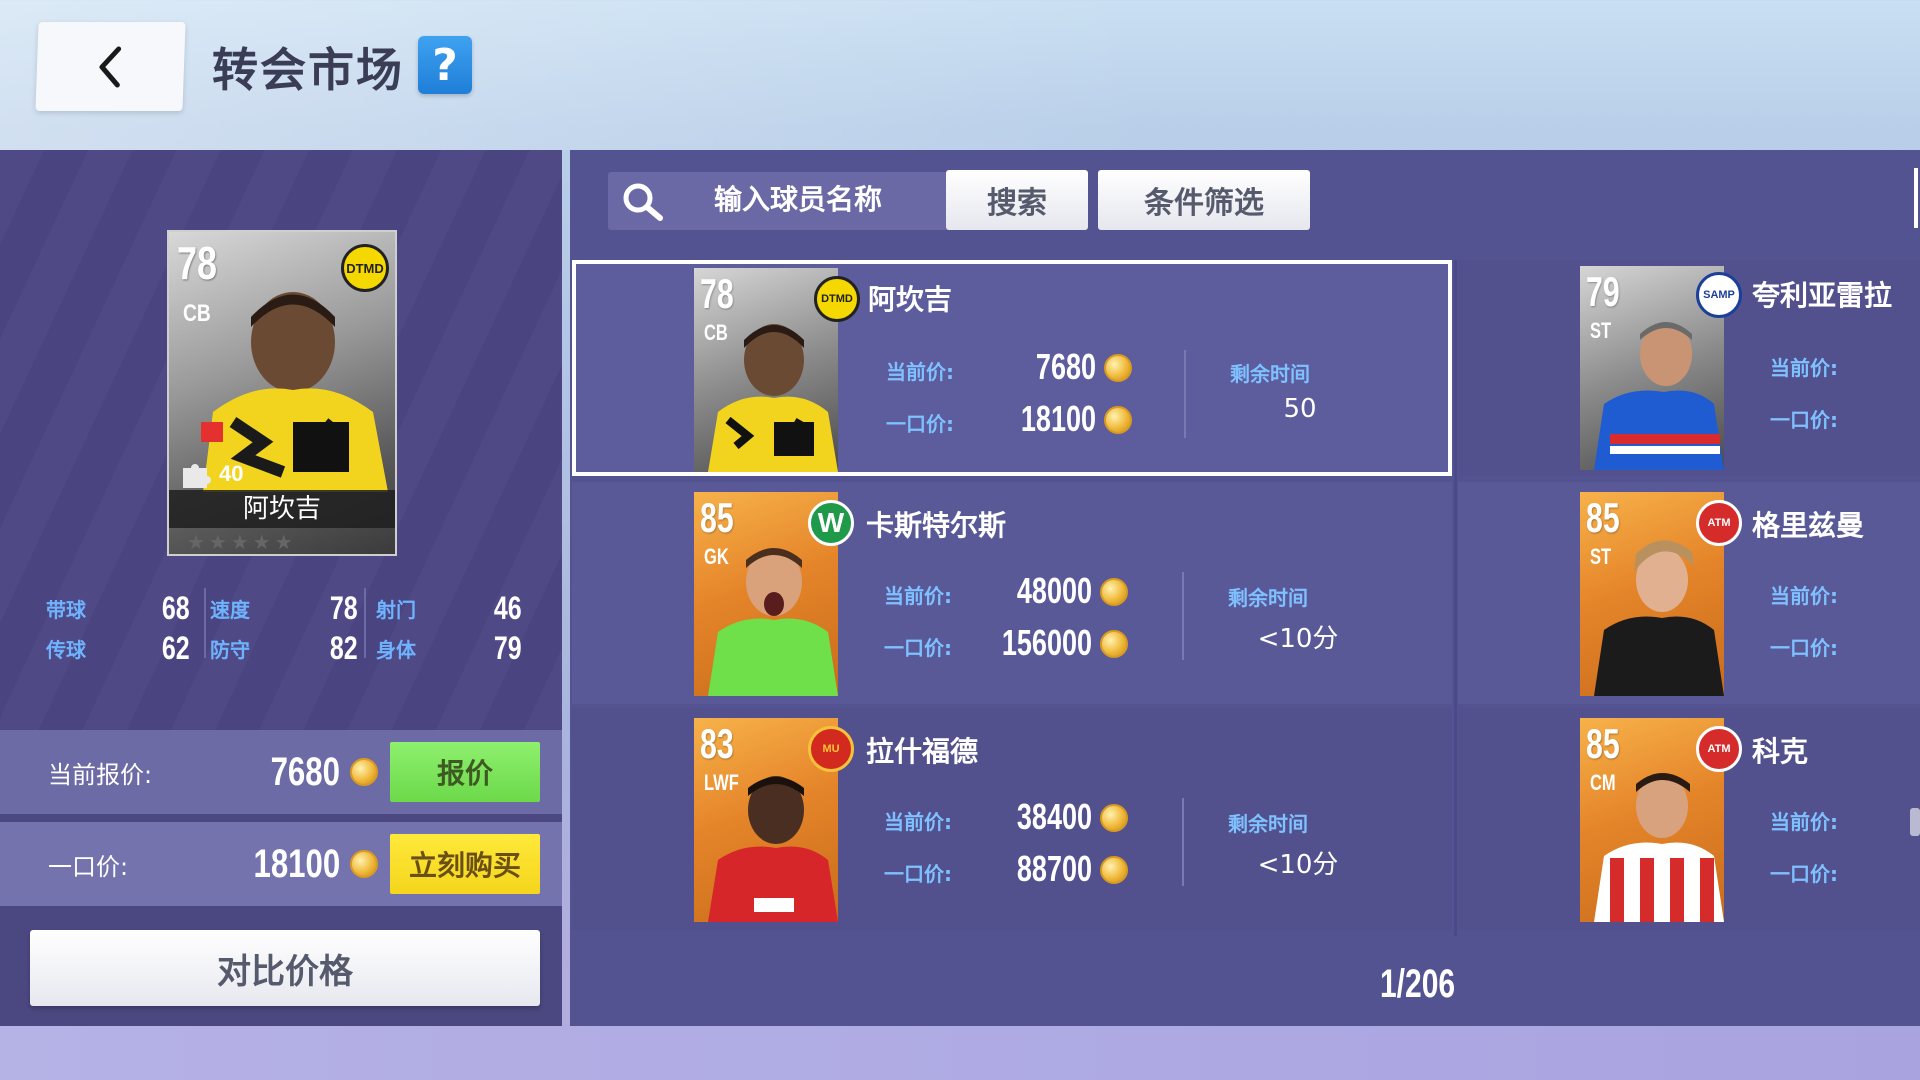  Describe the element at coordinates (1058, 418) in the screenshot. I see `buyout-price-value: 18100` at that location.